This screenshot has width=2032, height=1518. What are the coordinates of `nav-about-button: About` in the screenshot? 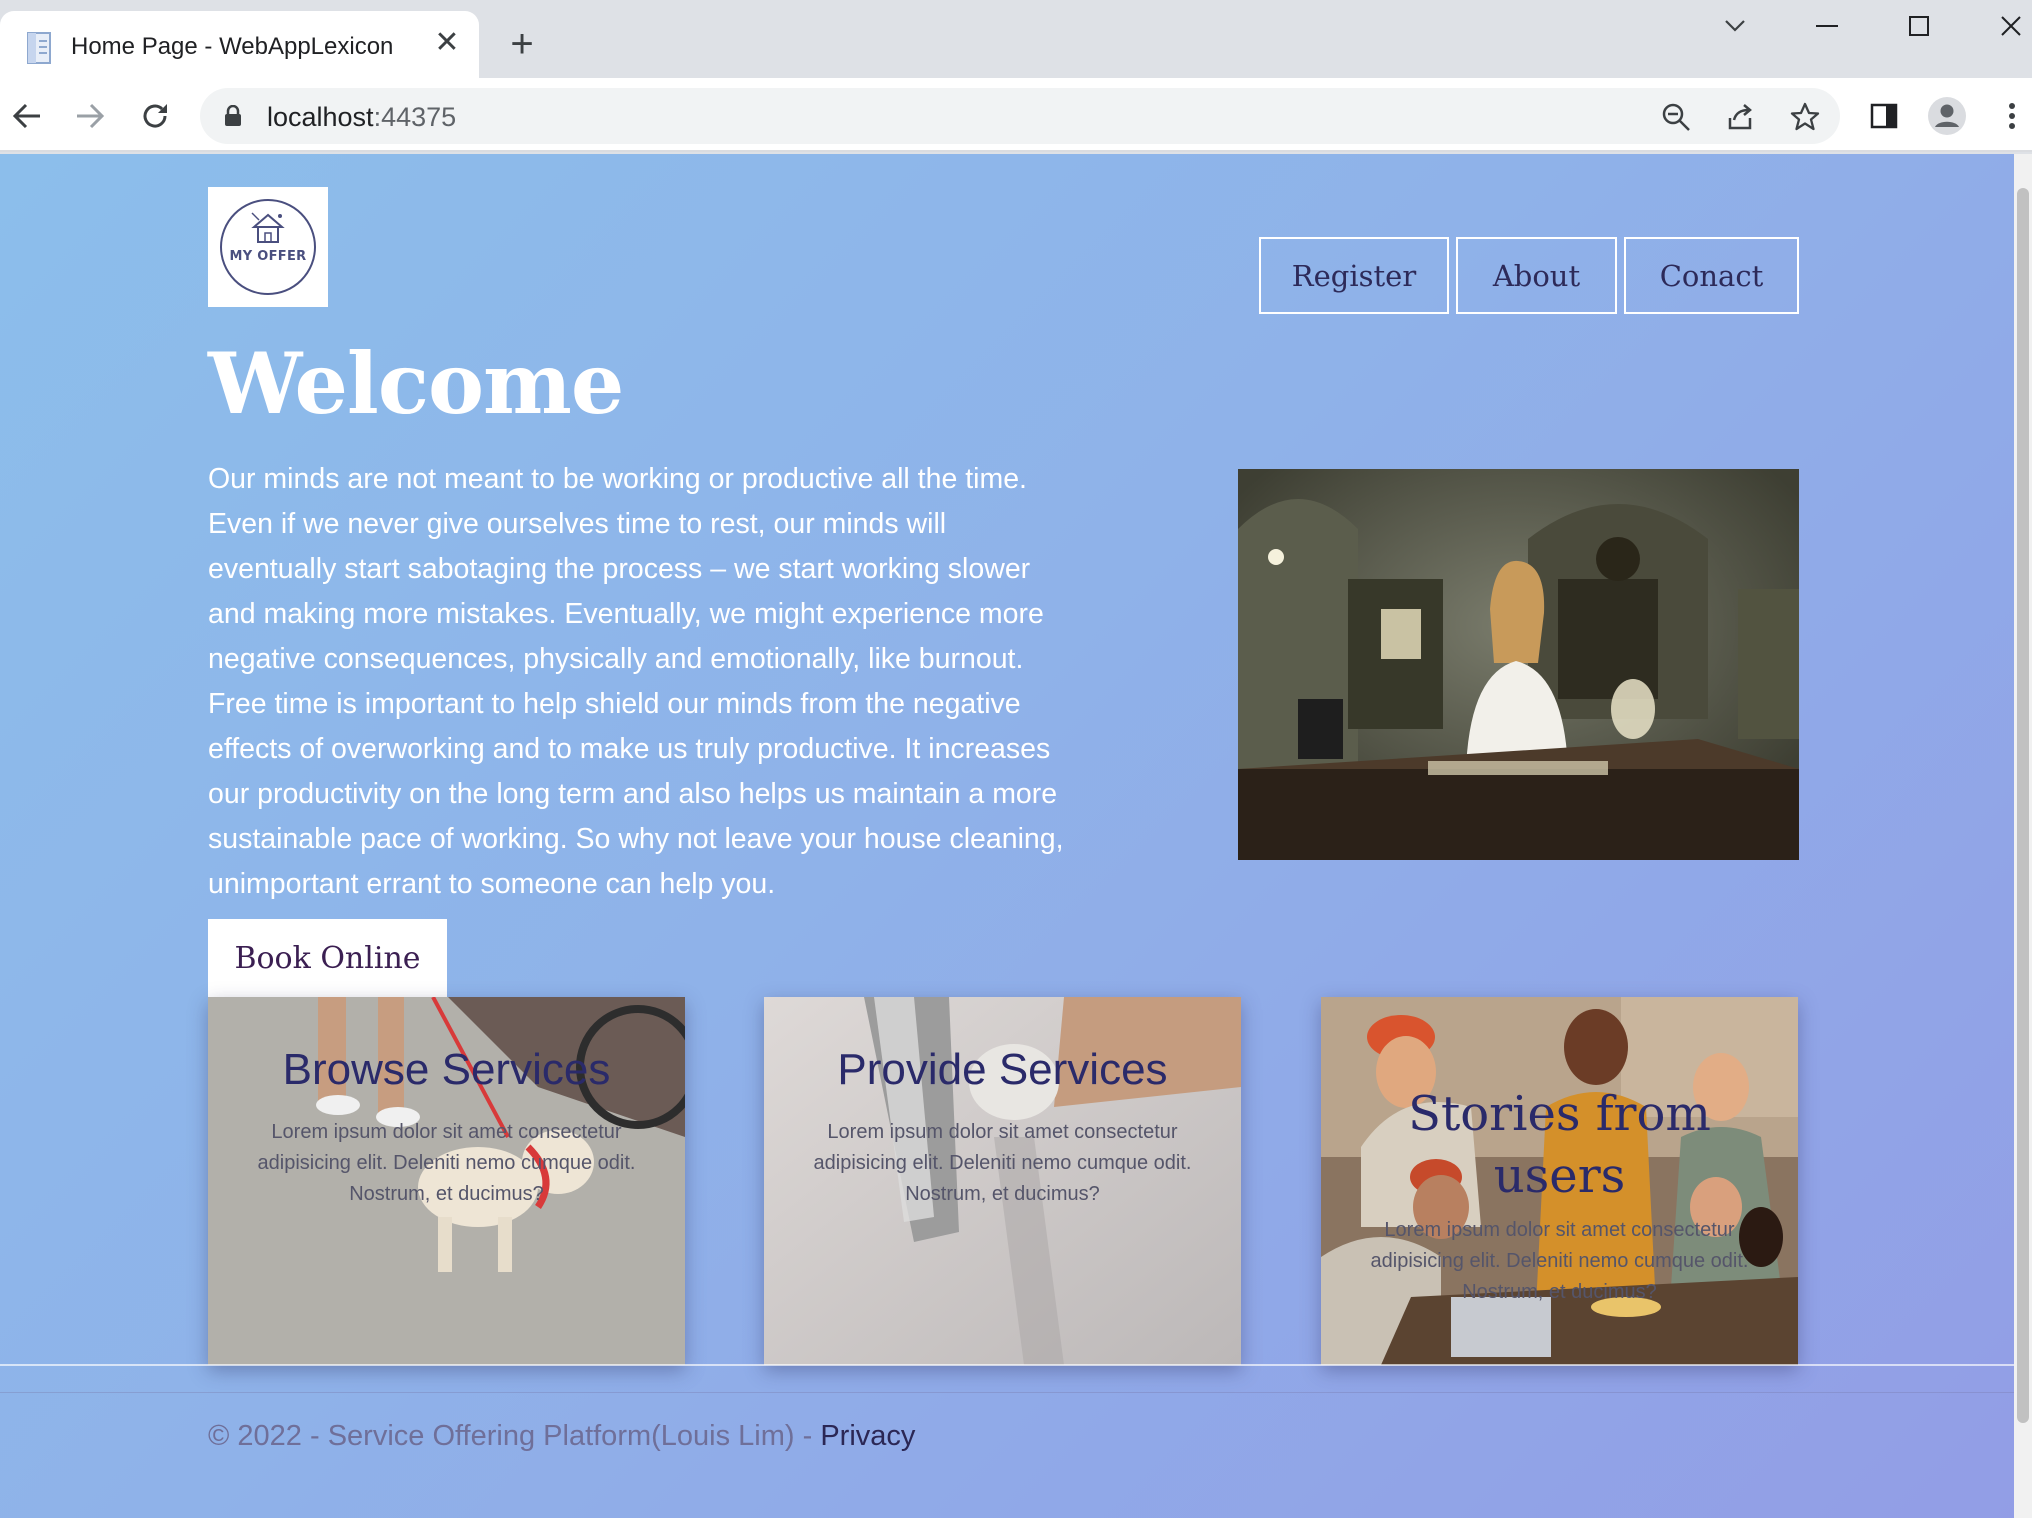 It's located at (1536, 275).